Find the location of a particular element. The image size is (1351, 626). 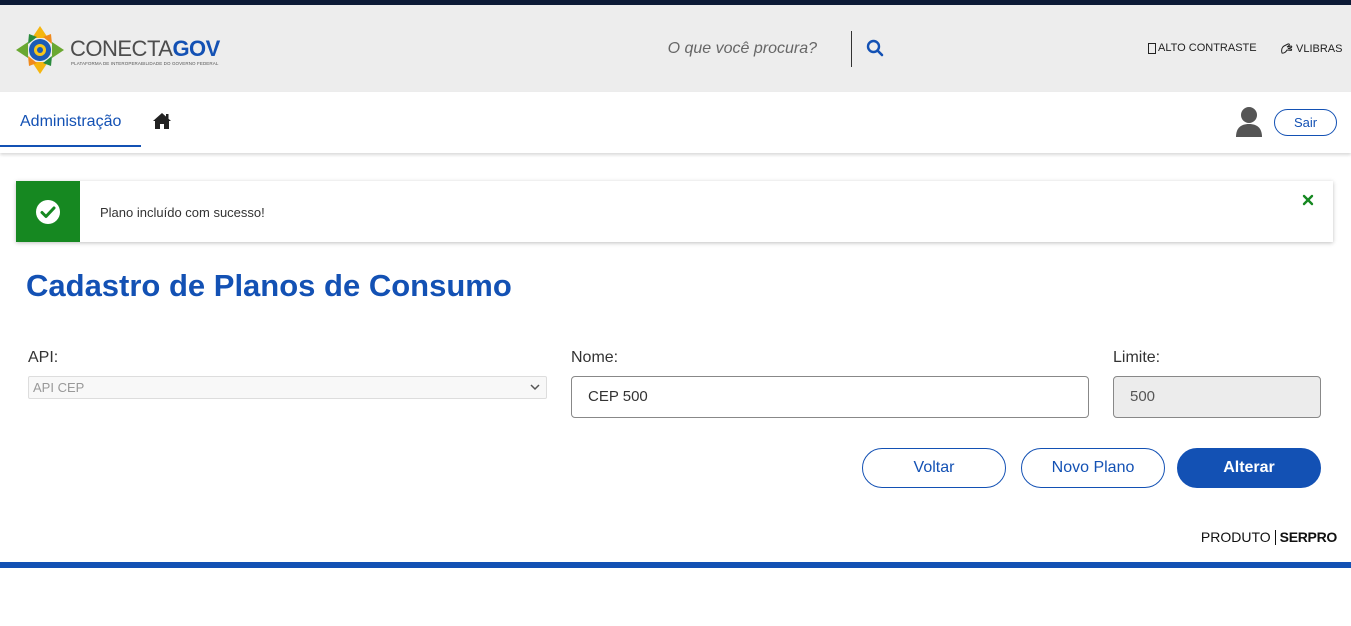

home-icon is located at coordinates (162, 121).